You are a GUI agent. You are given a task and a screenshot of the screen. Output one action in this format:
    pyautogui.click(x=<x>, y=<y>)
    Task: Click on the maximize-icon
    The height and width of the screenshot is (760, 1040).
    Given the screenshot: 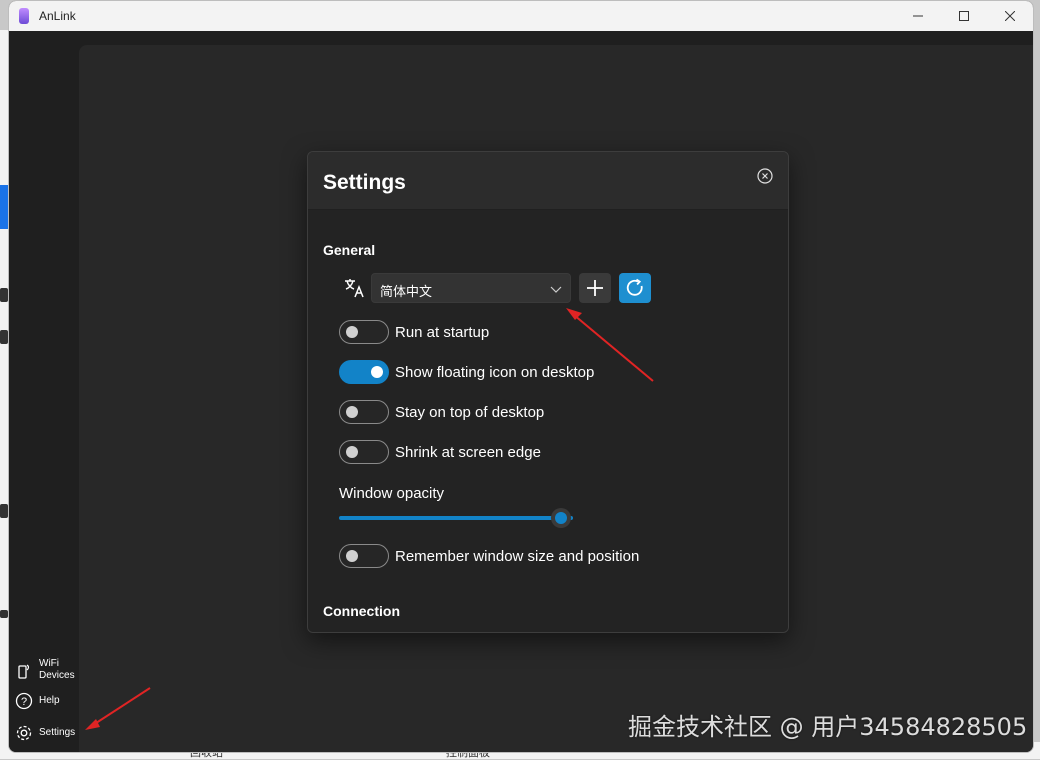 What is the action you would take?
    pyautogui.click(x=964, y=16)
    